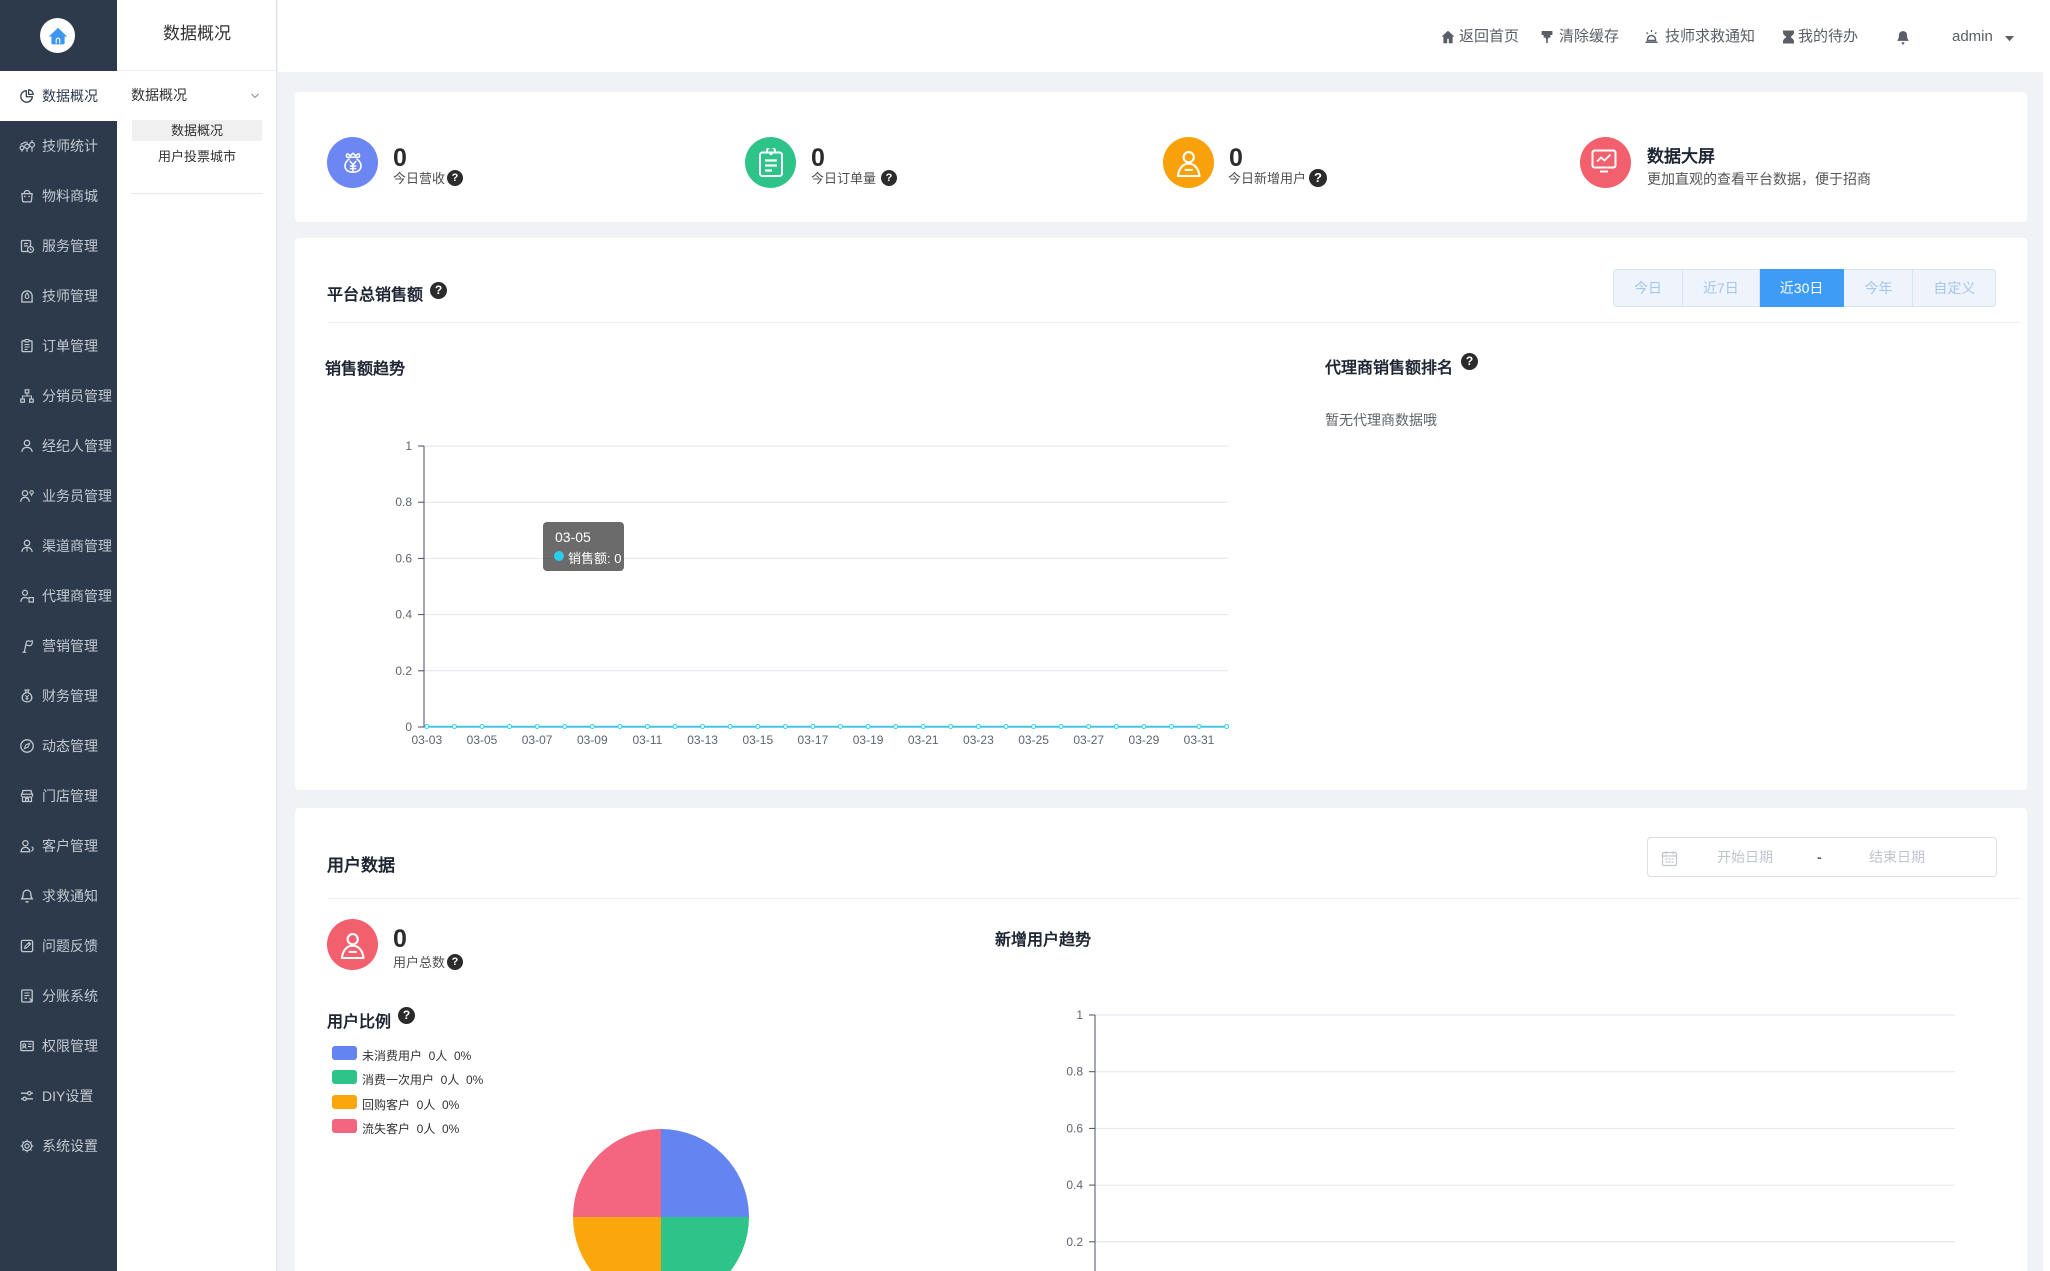 This screenshot has width=2050, height=1271. Describe the element at coordinates (647, 740) in the screenshot. I see `svg-text: 03-11` at that location.